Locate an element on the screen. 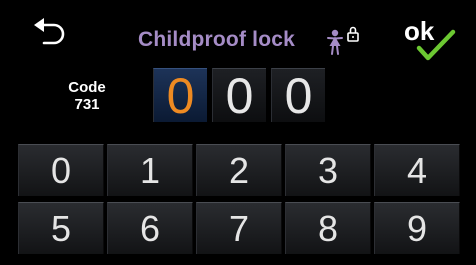  child-lock-icon is located at coordinates (343, 40).